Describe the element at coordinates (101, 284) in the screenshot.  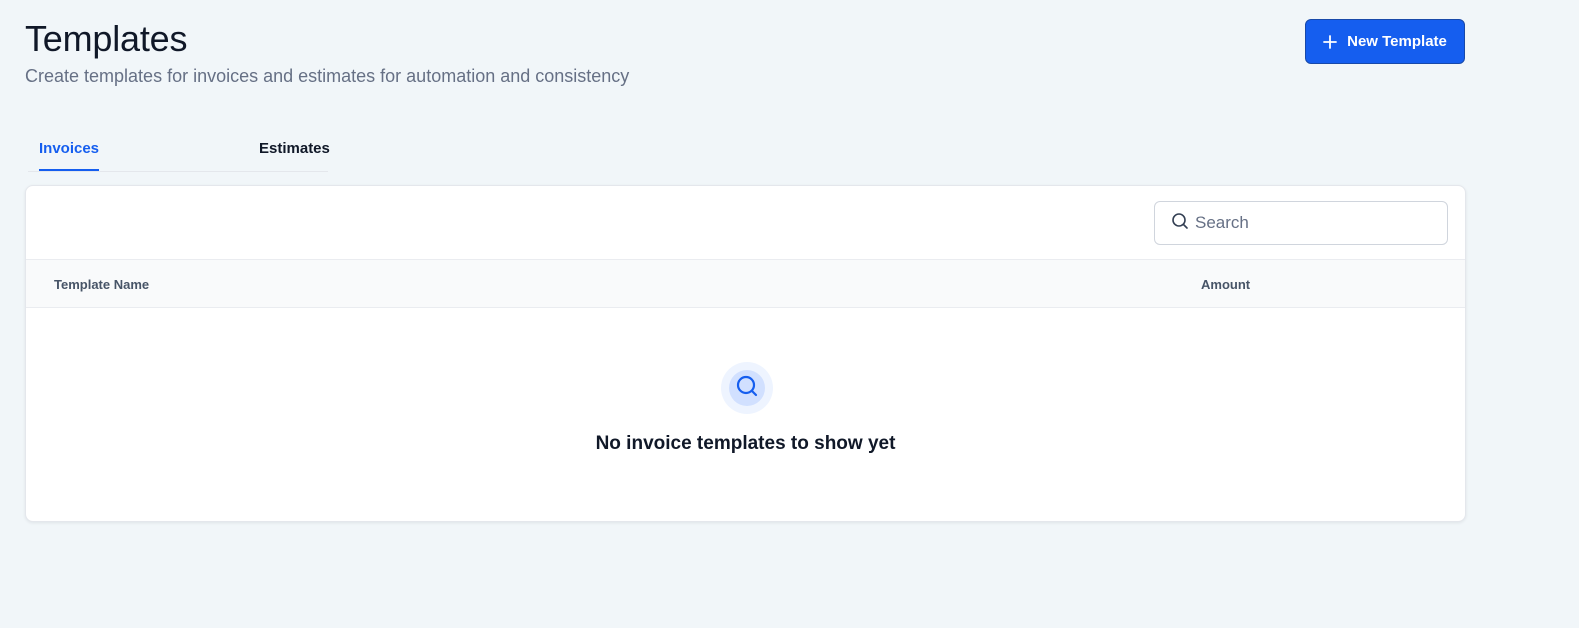
I see `column-header-template-name: Template Name` at that location.